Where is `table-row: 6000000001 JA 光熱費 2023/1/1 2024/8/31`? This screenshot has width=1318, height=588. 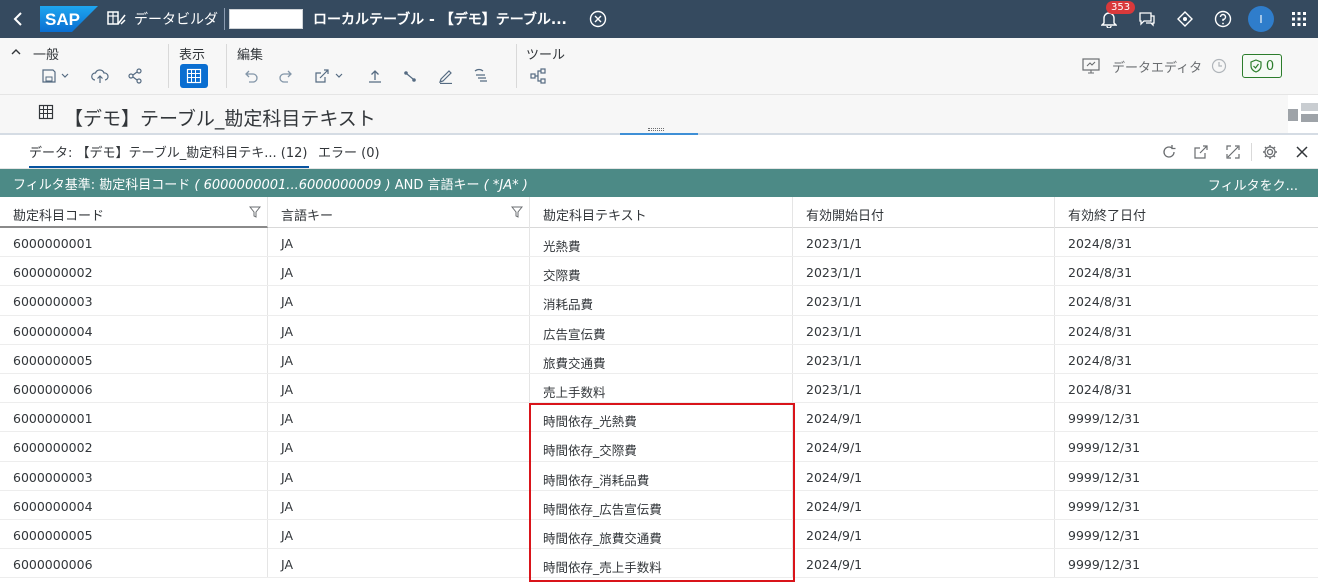 table-row: 6000000001 JA 光熱費 2023/1/1 2024/8/31 is located at coordinates (659, 243).